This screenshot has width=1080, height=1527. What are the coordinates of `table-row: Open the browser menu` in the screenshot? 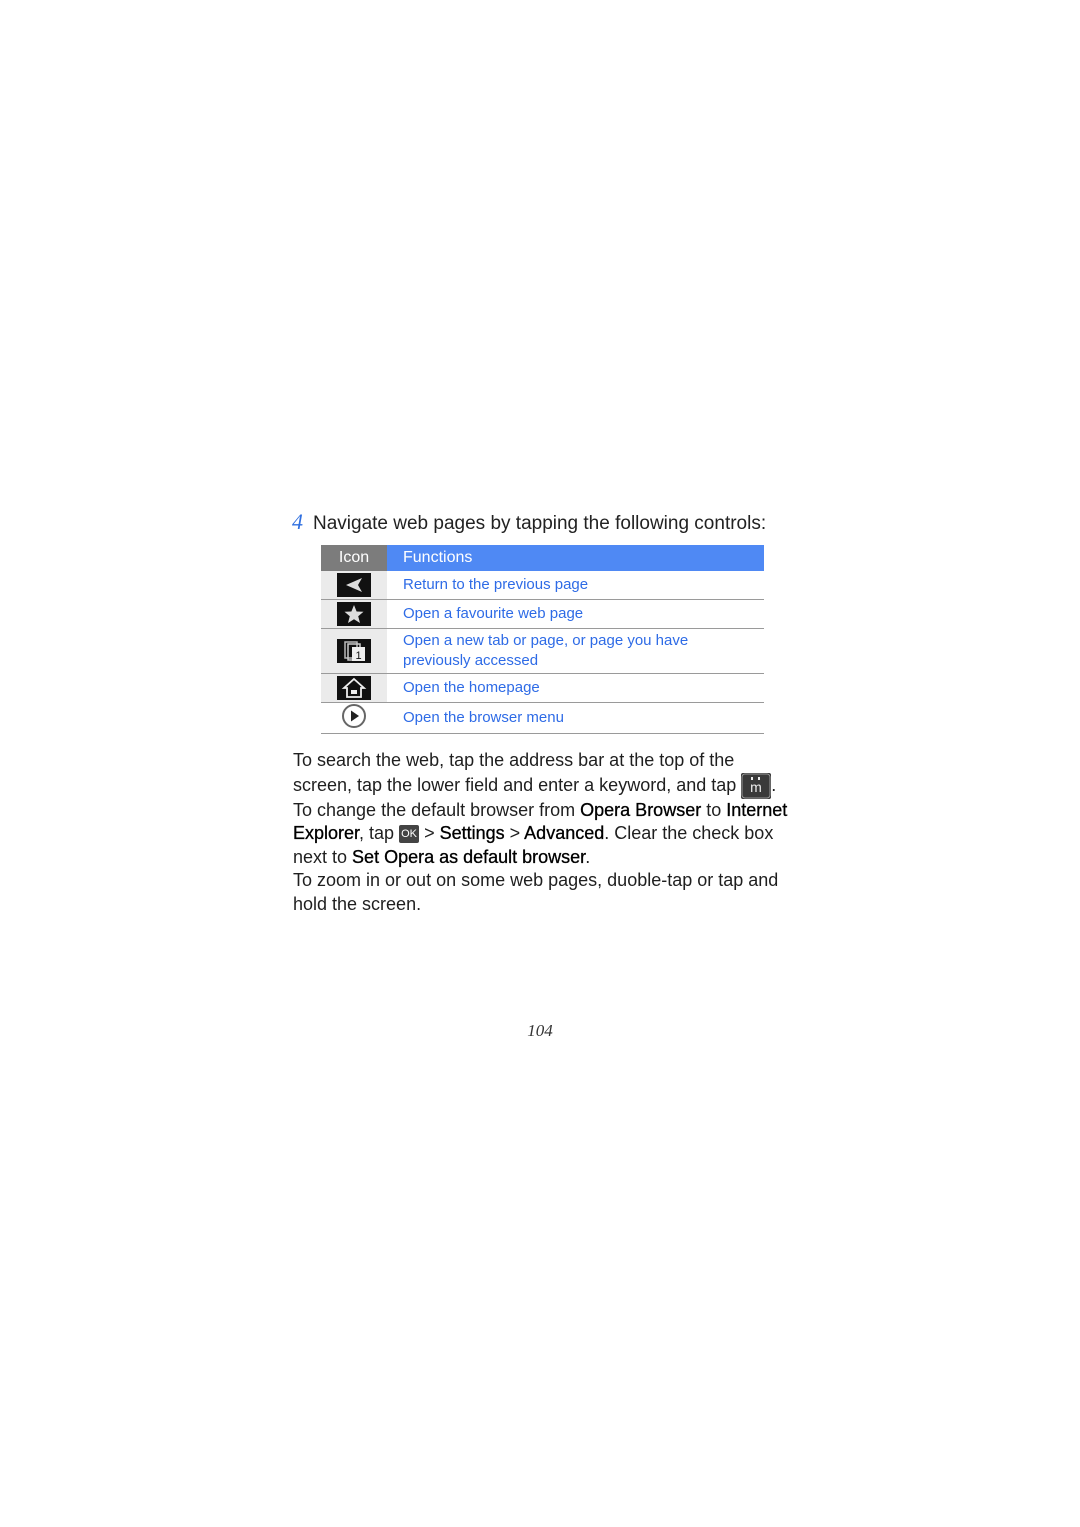 It's located at (542, 718).